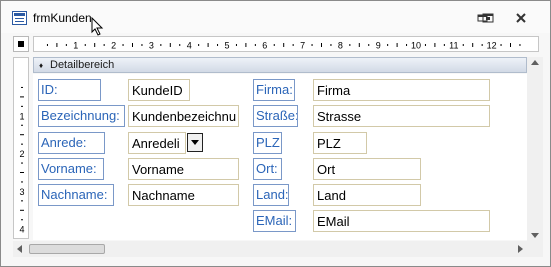  What do you see at coordinates (183, 116) in the screenshot?
I see `field-kundenbezeichnung: Kundenbezeichnu` at bounding box center [183, 116].